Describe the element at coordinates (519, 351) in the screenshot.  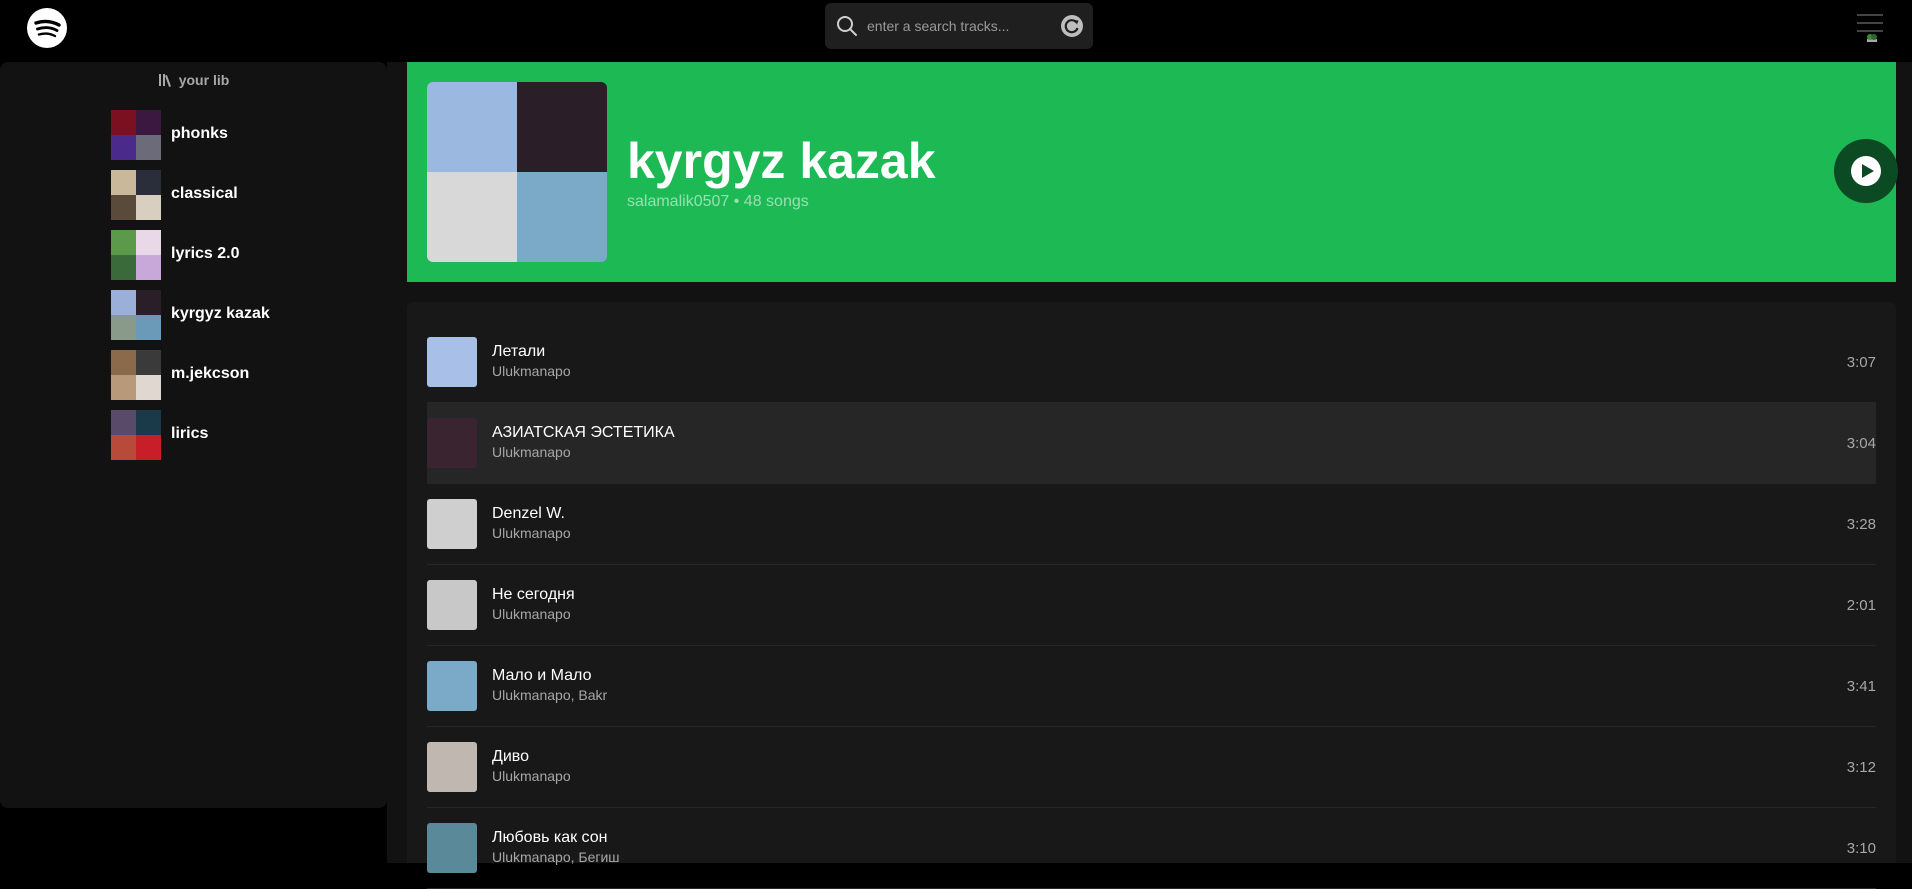
I see `track-title: Летали` at that location.